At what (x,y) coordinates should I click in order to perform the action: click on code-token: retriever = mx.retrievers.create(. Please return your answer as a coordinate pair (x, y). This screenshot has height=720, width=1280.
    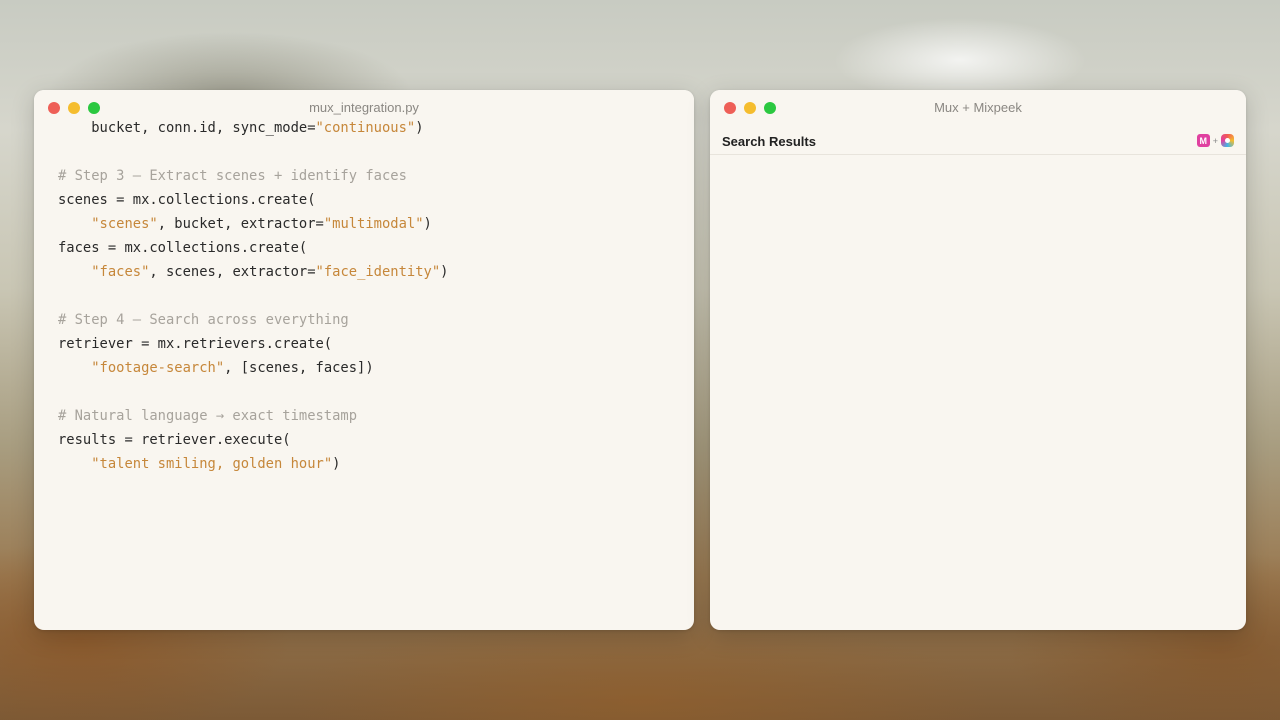
    Looking at the image, I should click on (195, 344).